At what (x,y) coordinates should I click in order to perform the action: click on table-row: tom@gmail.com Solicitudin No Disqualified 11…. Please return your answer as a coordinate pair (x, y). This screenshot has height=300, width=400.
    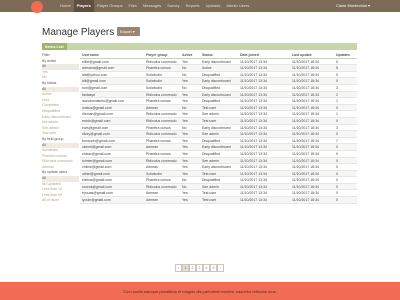
    Looking at the image, I should click on (218, 88).